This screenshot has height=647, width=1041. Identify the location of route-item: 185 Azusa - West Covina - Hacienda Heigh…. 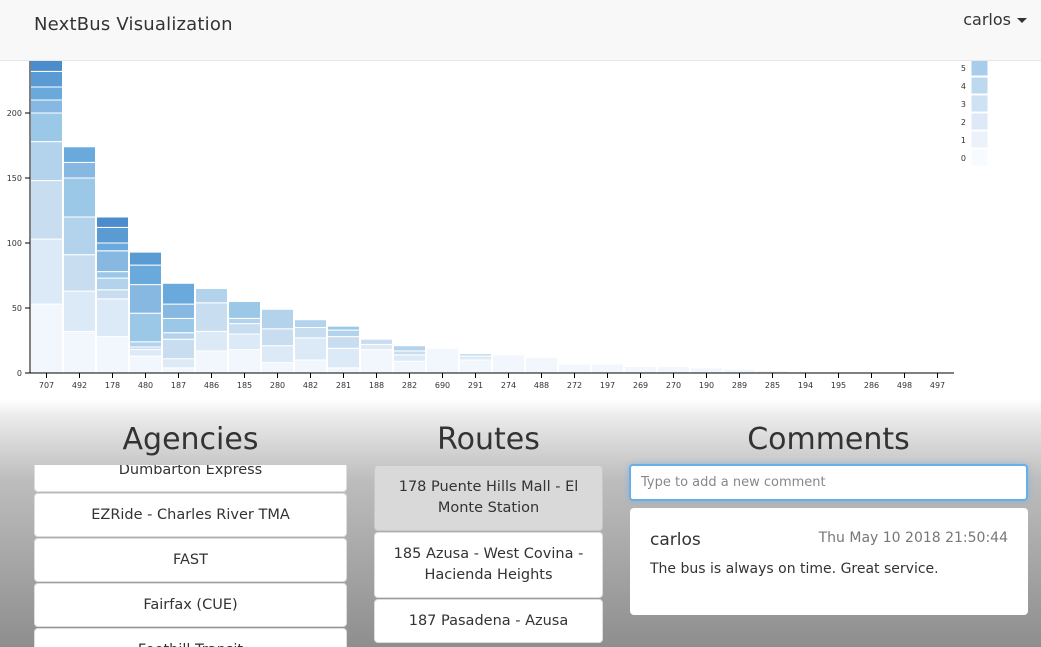
(488, 565).